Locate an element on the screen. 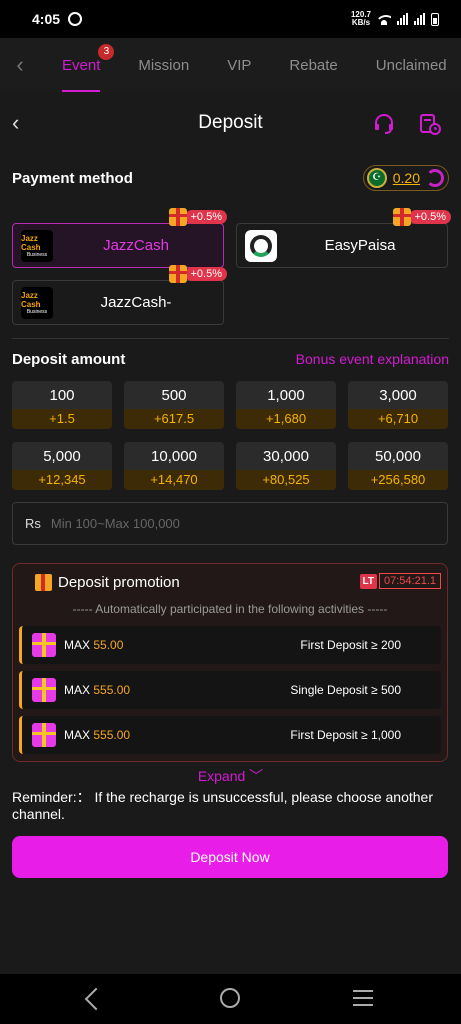 The width and height of the screenshot is (461, 1024). currency-label: Rs is located at coordinates (33, 523).